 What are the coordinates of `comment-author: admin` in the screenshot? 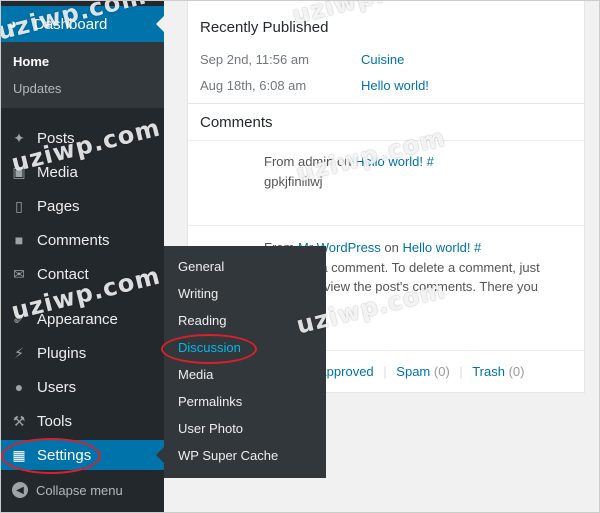 It's located at (315, 161).